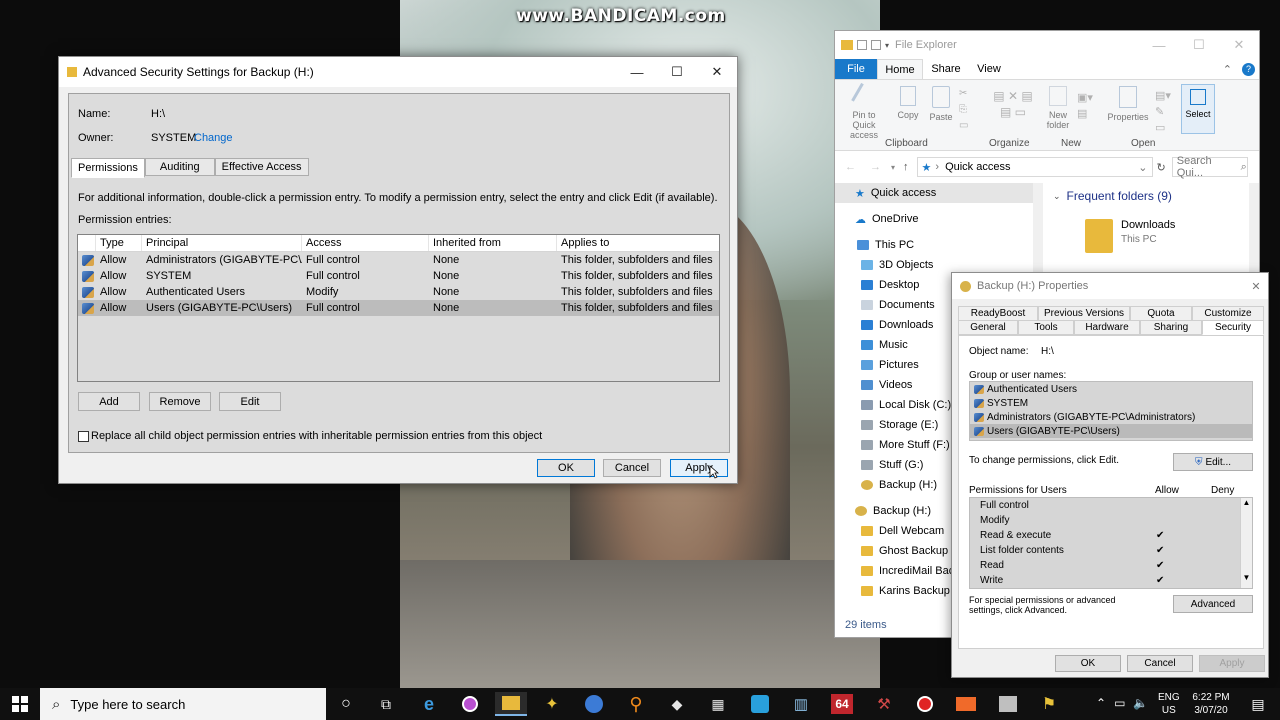 Image resolution: width=1280 pixels, height=720 pixels. What do you see at coordinates (1058, 108) in the screenshot?
I see `new-folder-button: New folder` at bounding box center [1058, 108].